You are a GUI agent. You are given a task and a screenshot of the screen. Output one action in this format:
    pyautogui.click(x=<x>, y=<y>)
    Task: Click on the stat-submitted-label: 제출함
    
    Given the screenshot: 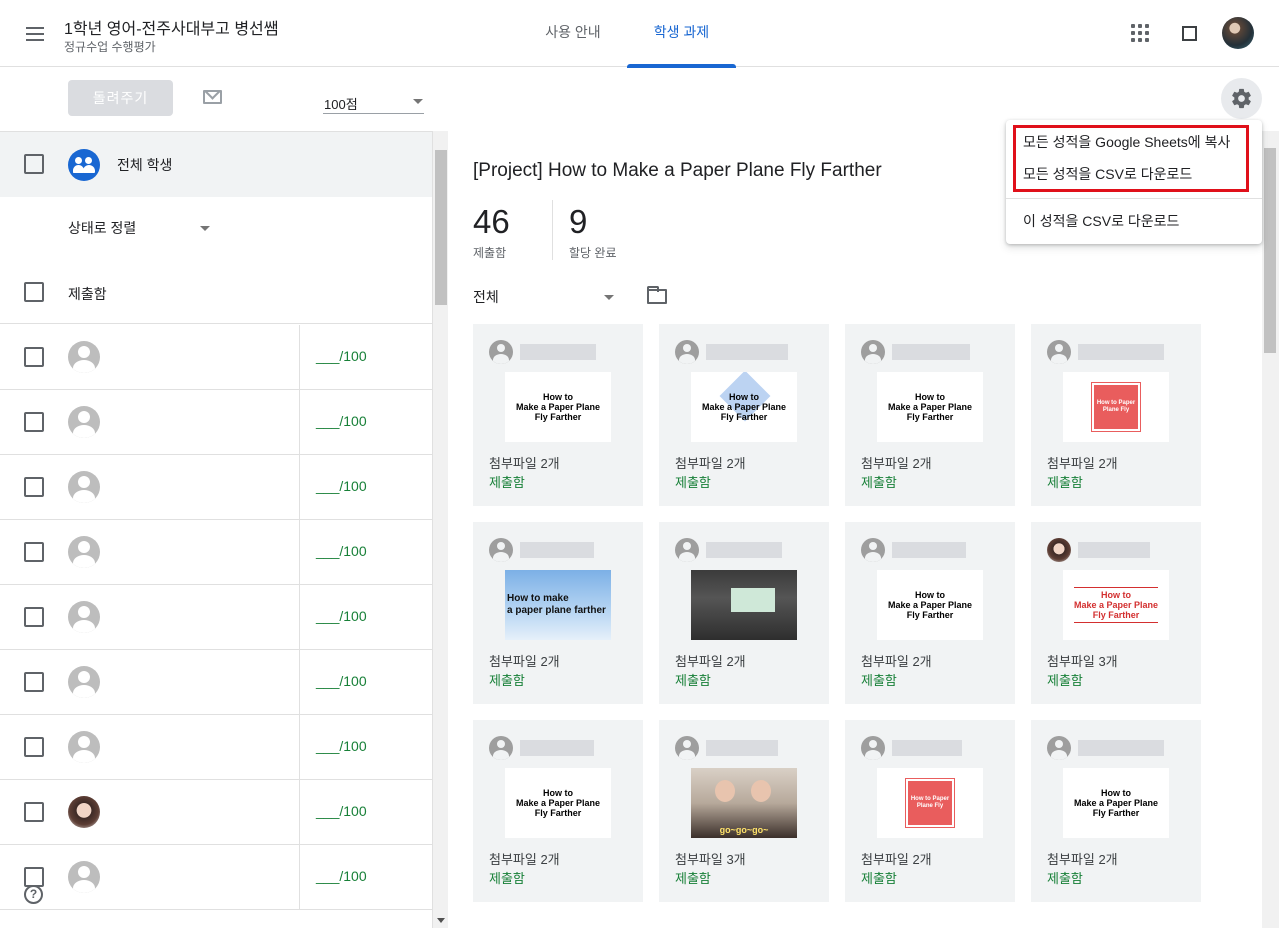 What is the action you would take?
    pyautogui.click(x=490, y=253)
    